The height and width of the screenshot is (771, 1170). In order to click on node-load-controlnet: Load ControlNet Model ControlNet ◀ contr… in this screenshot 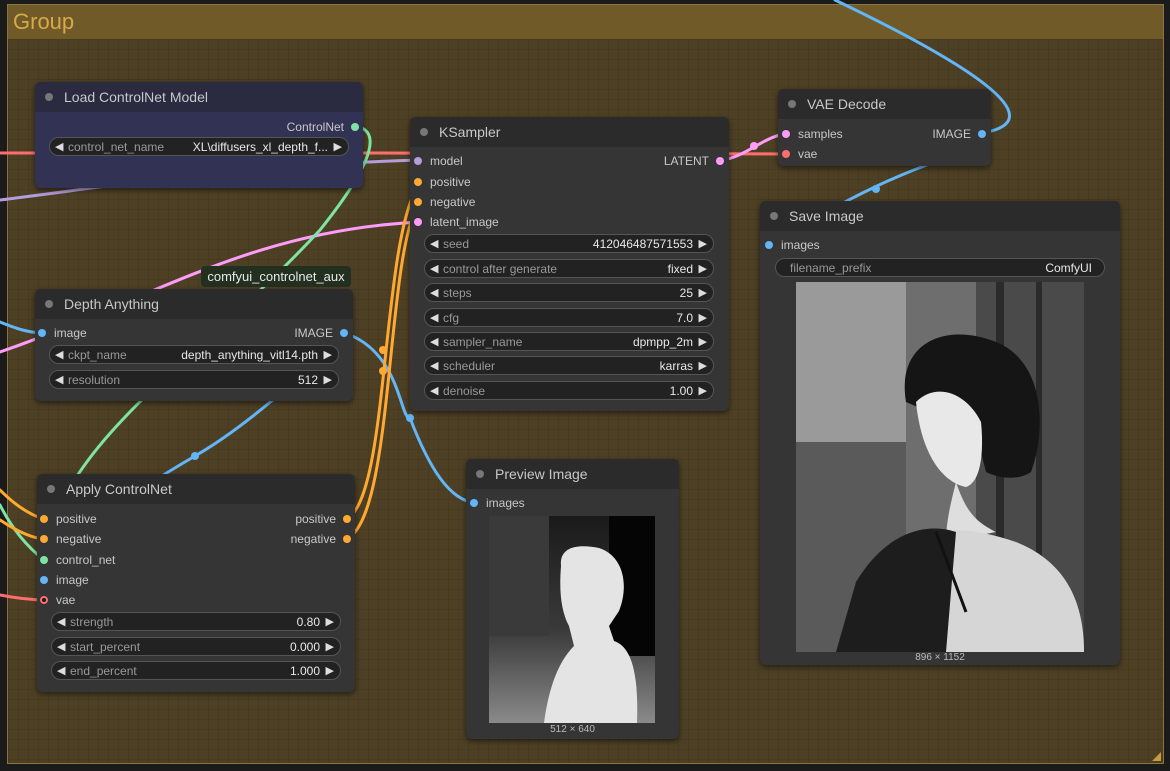, I will do `click(199, 135)`.